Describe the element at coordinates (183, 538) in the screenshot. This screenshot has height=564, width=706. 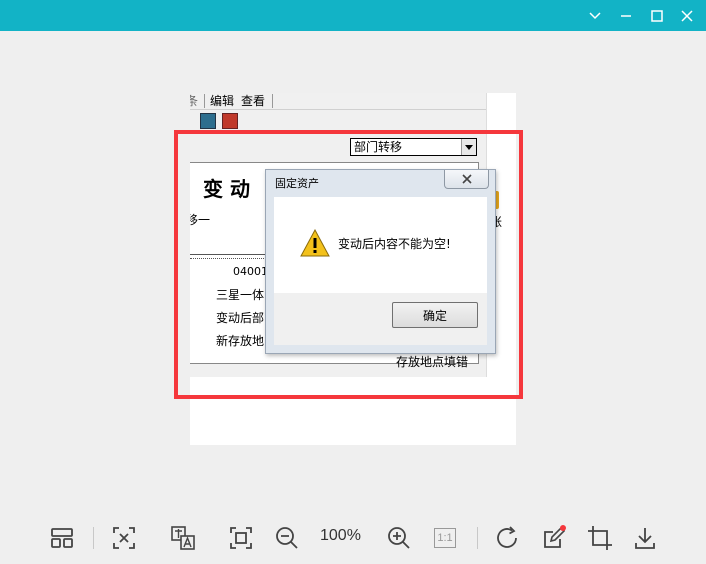
I see `ocr-translate-icon` at that location.